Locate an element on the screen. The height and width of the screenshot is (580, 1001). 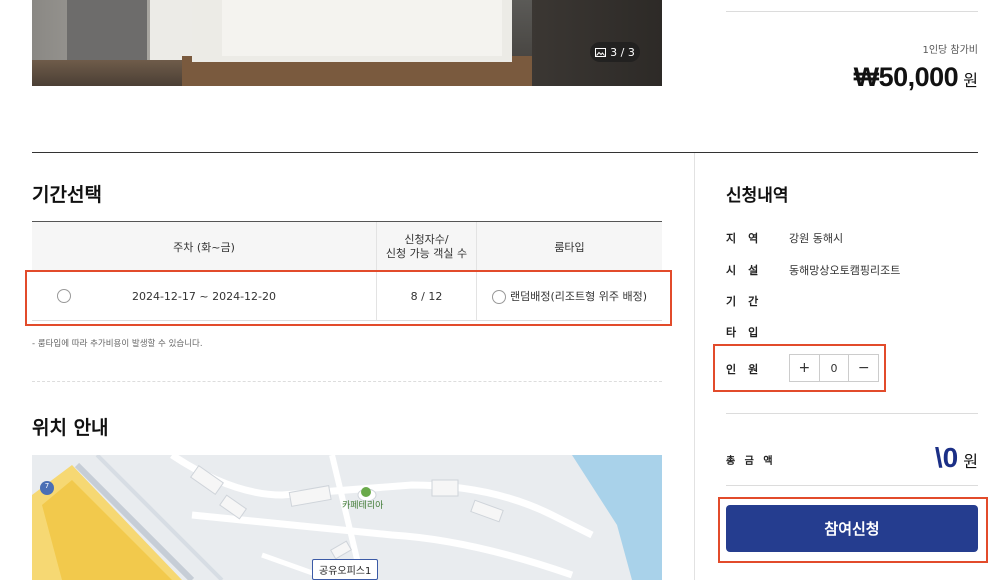
total-unit: 원 is located at coordinates (970, 461).